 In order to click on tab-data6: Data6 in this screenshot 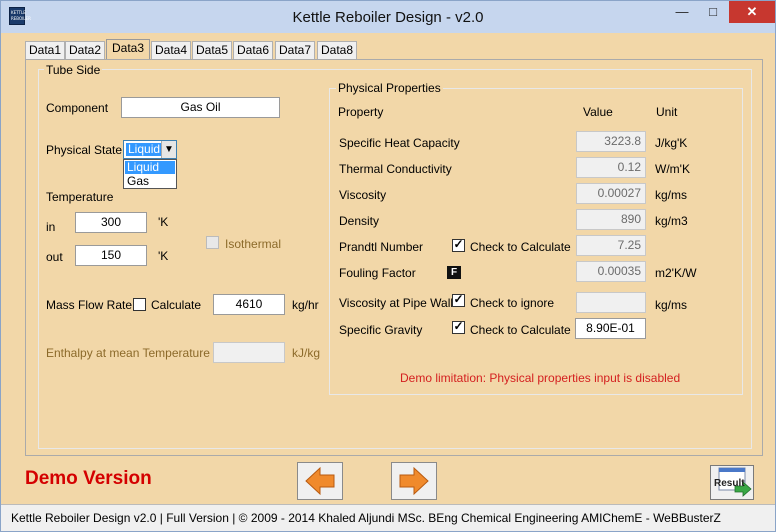, I will do `click(253, 50)`.